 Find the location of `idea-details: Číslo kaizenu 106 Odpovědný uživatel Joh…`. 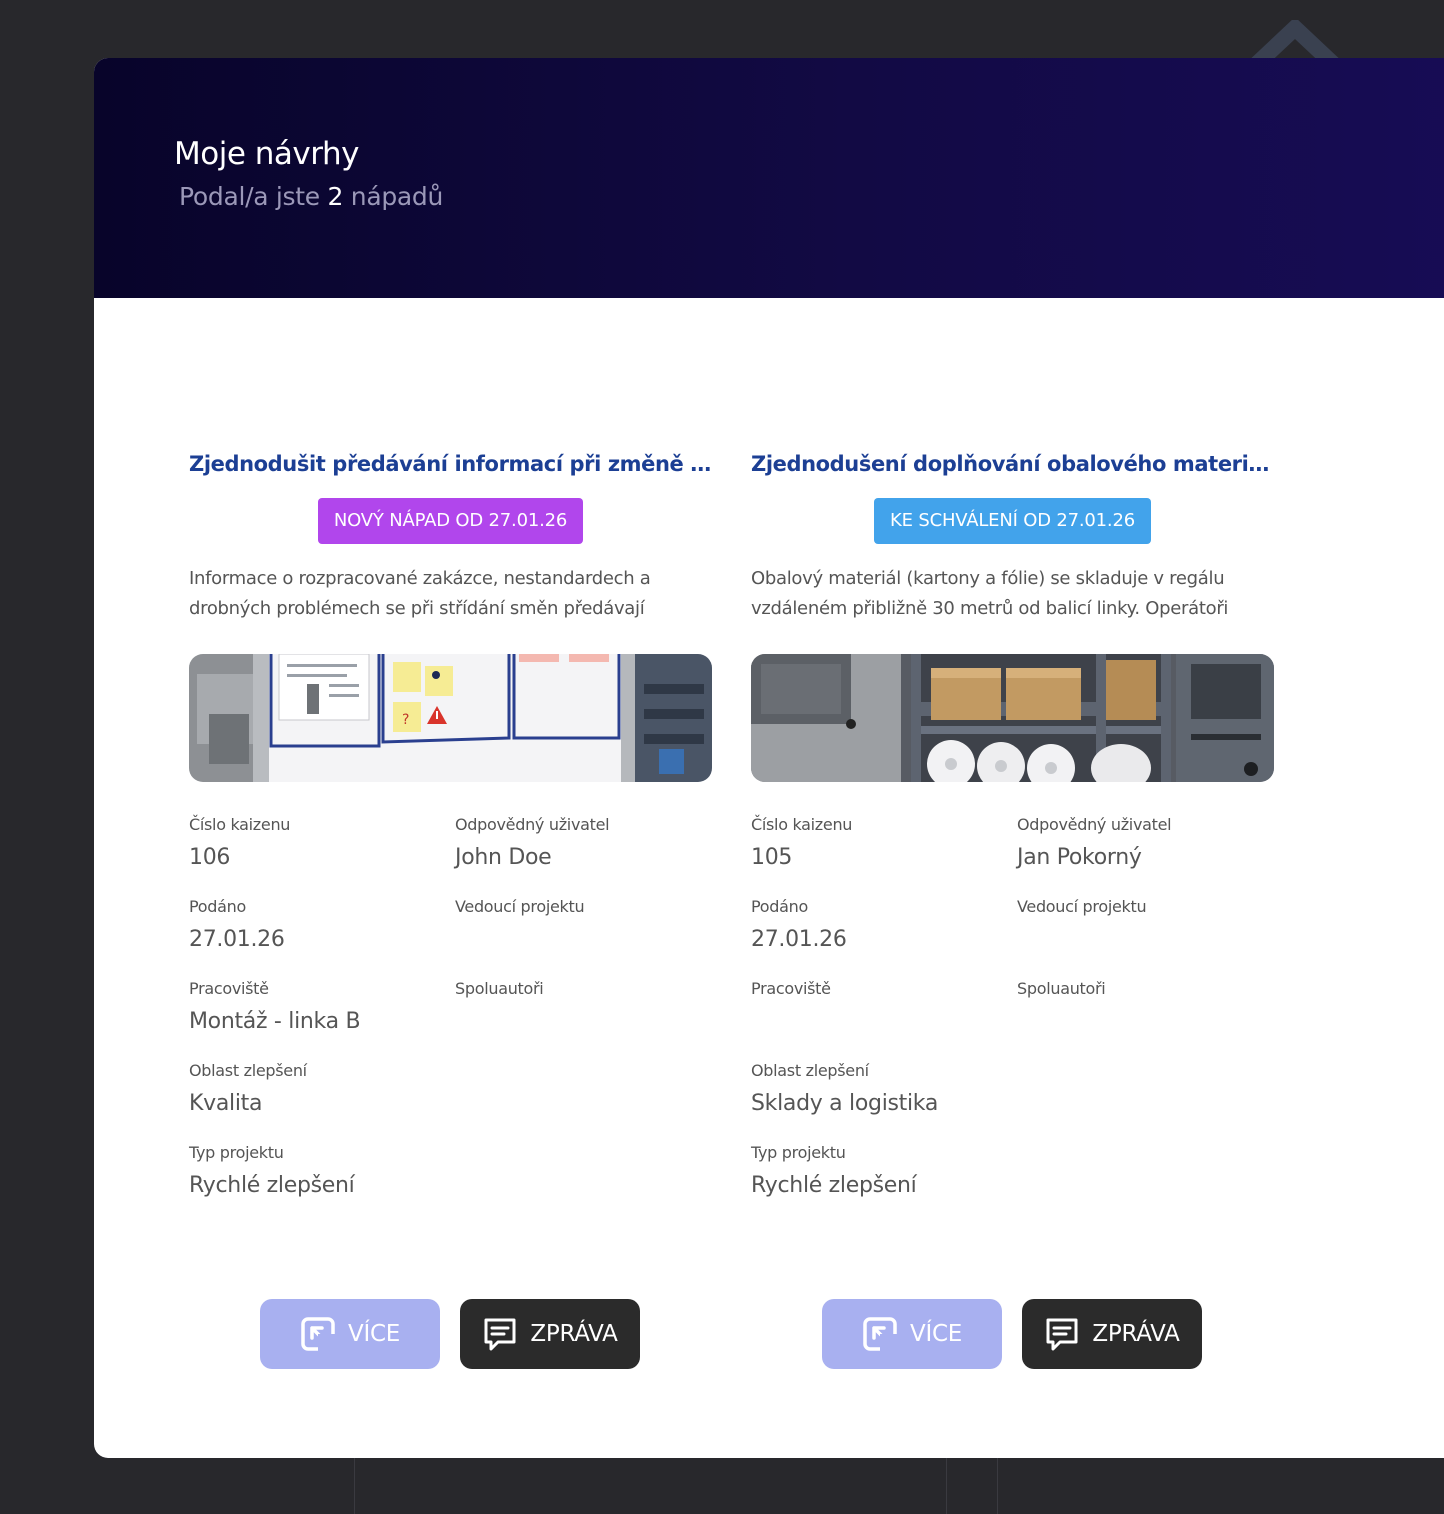

idea-details: Číslo kaizenu 106 Odpovědný uživatel Joh… is located at coordinates (450, 1018).